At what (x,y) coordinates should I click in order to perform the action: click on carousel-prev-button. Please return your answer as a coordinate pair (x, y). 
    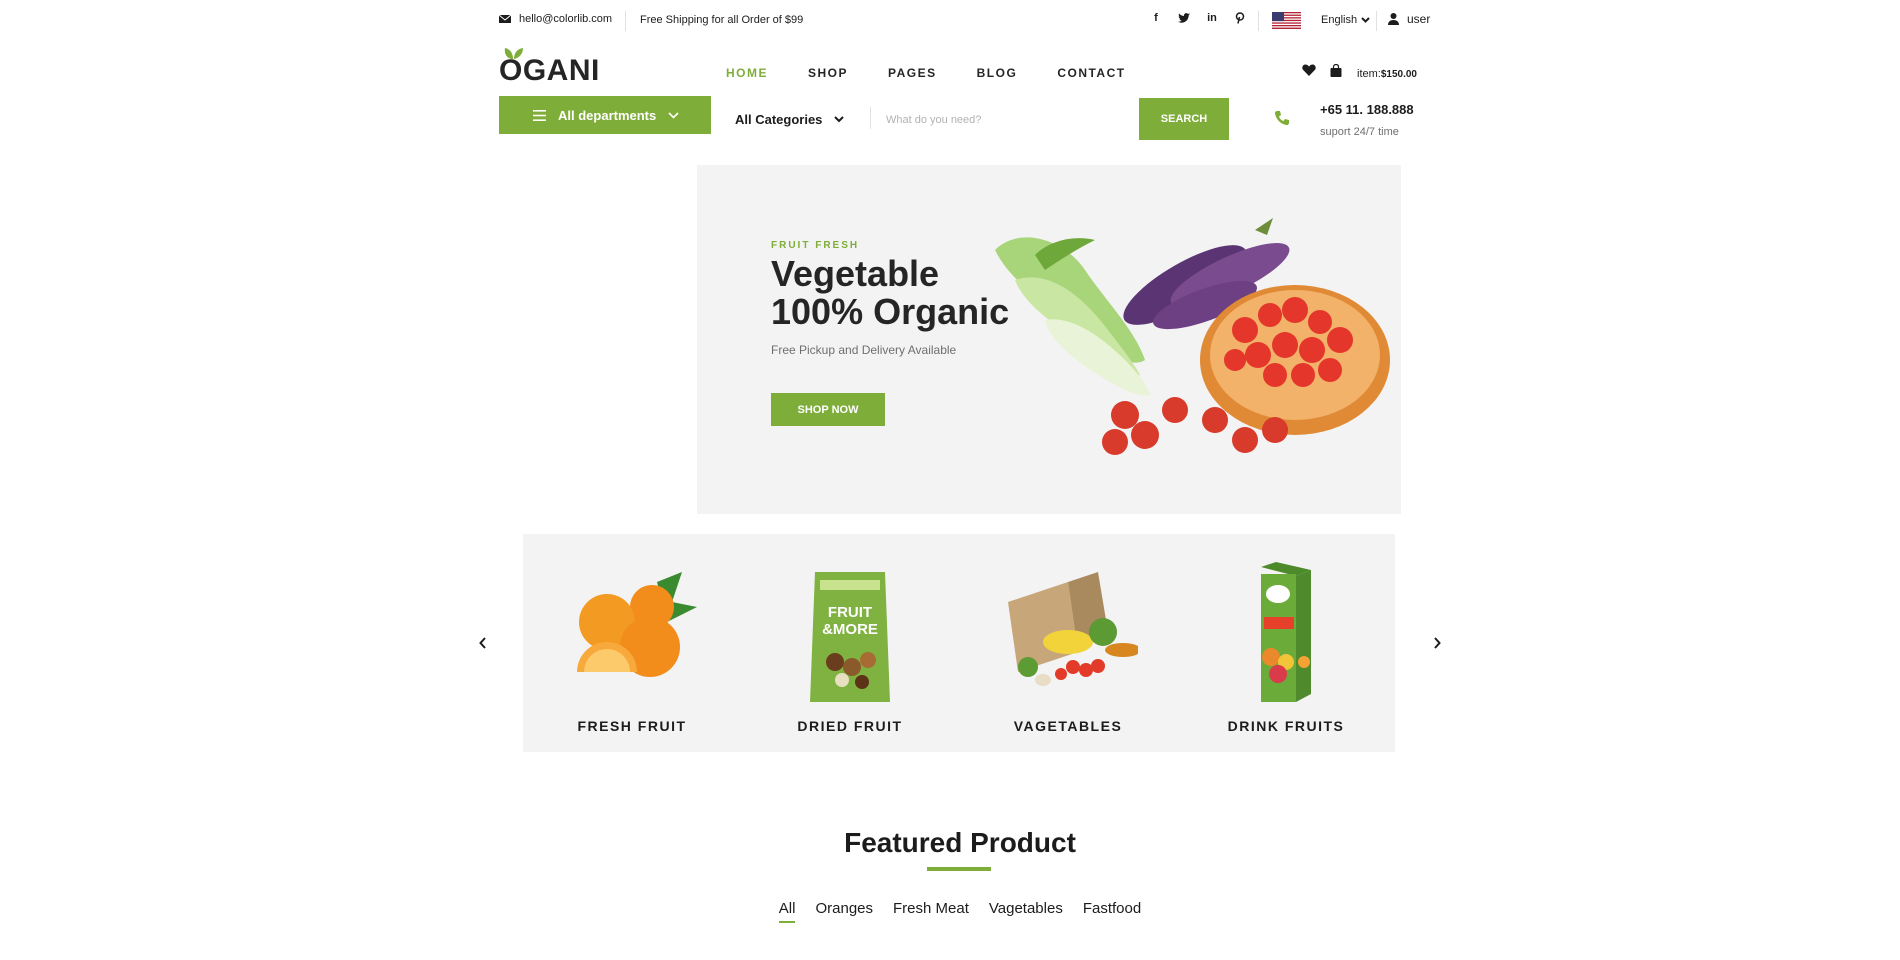
    Looking at the image, I should click on (483, 643).